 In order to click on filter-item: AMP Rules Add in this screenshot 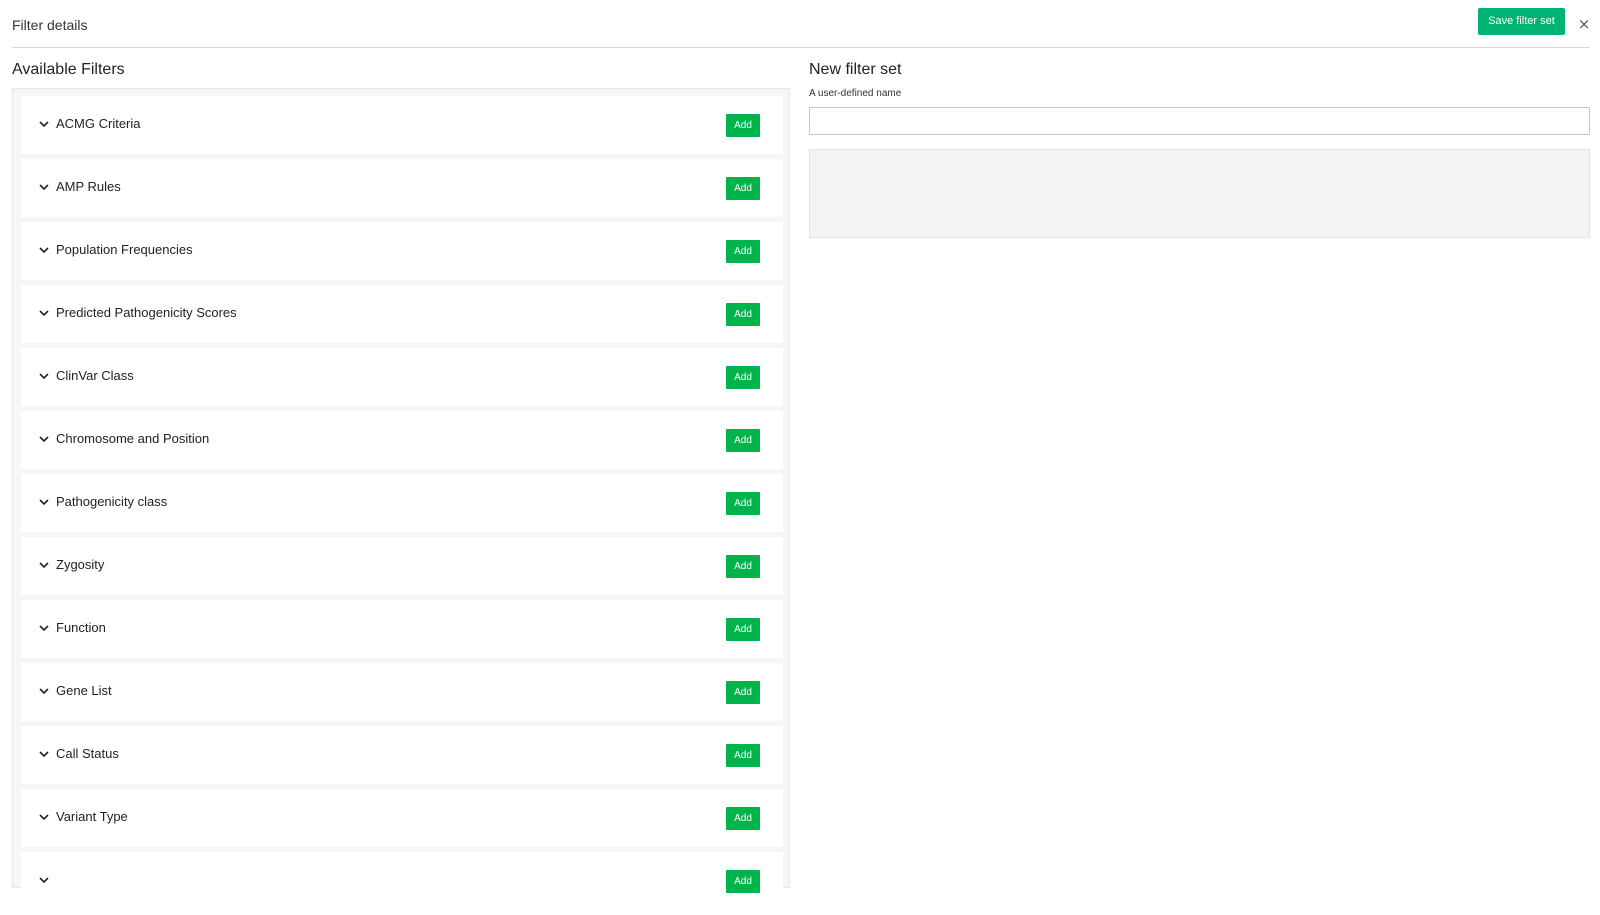, I will do `click(402, 188)`.